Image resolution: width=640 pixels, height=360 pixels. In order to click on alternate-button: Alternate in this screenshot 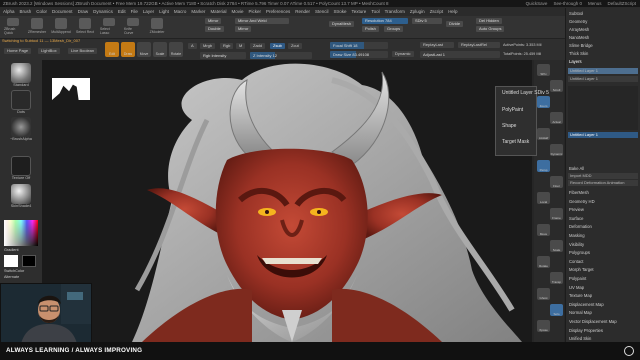, I will do `click(11, 277)`.